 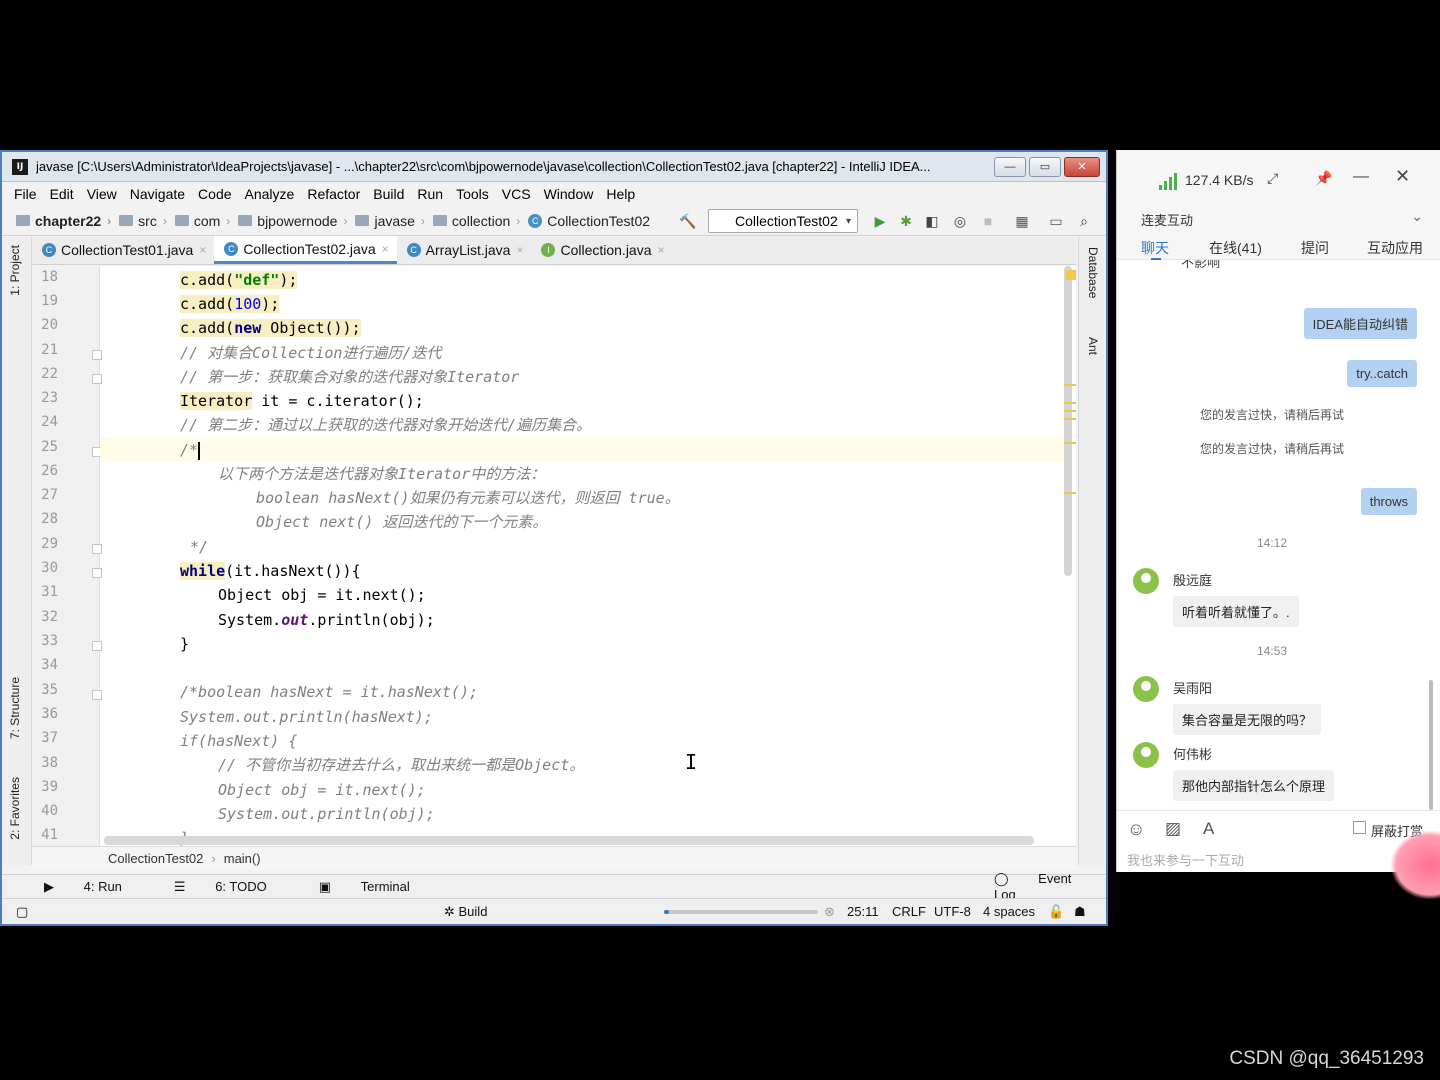 I want to click on layout-toggle-icon: ▢, so click(x=22, y=912).